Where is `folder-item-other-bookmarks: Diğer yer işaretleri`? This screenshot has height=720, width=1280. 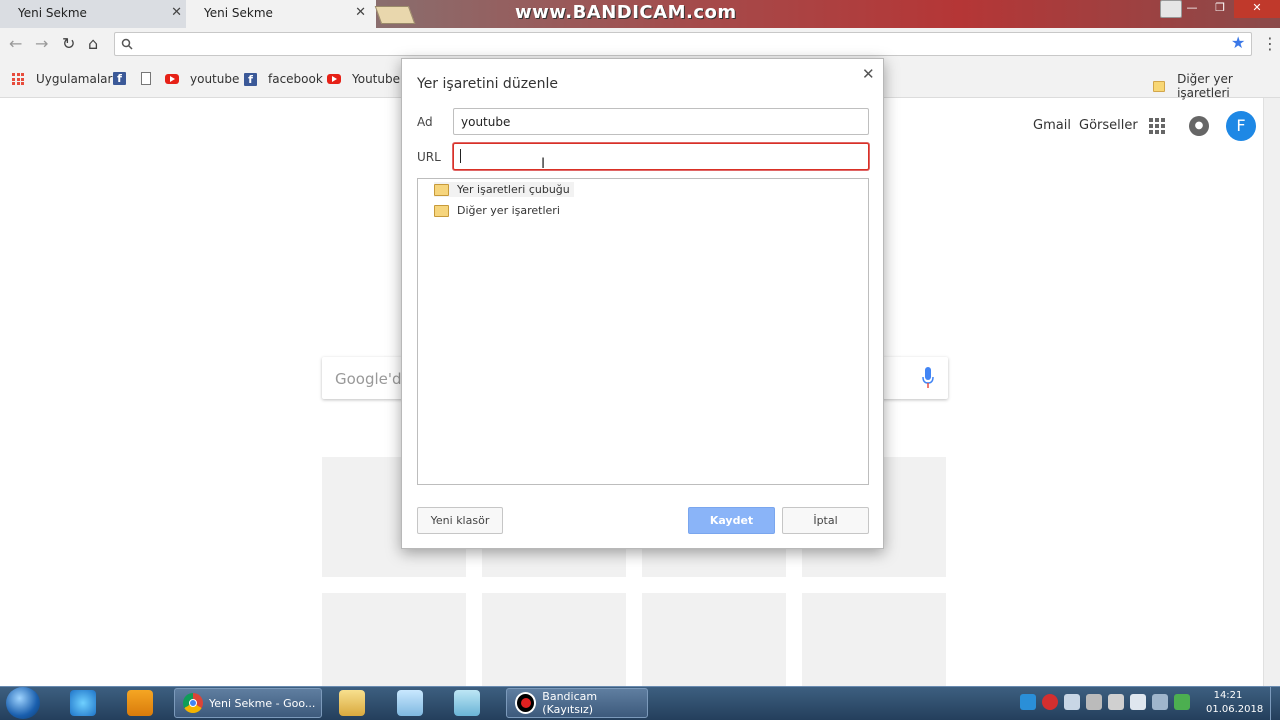
folder-item-other-bookmarks: Diğer yer işaretleri is located at coordinates (499, 210).